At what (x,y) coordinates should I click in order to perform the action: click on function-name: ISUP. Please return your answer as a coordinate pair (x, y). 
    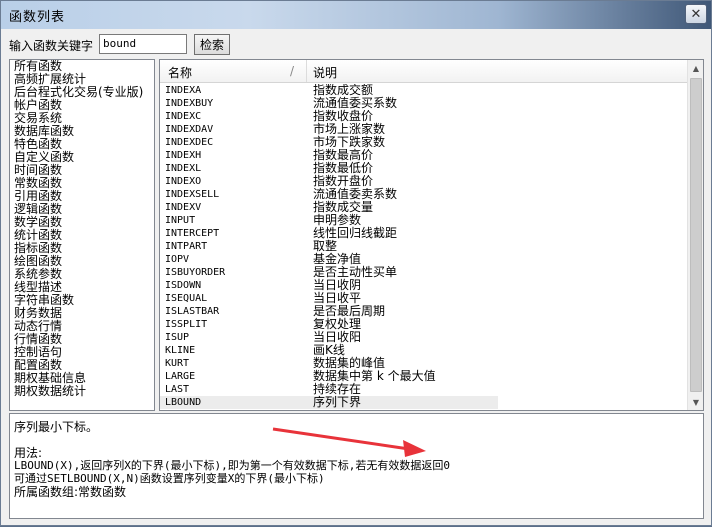
    Looking at the image, I should click on (177, 337).